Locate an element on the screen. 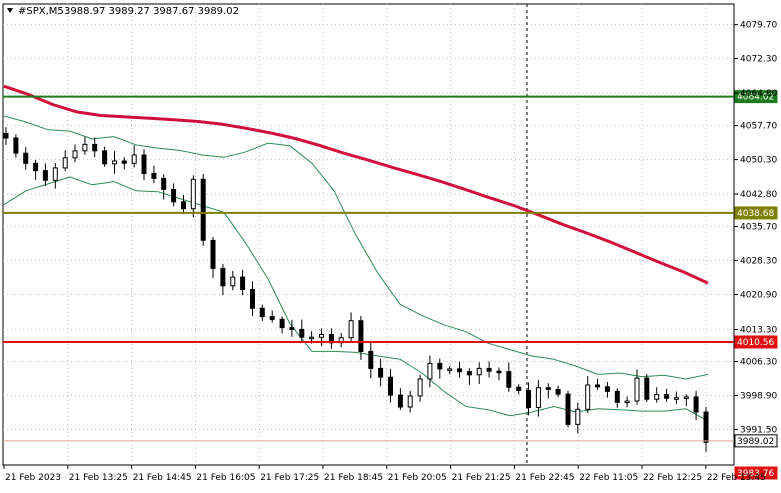 The width and height of the screenshot is (781, 493). symbol-label: #SPX,M5 is located at coordinates (41, 11).